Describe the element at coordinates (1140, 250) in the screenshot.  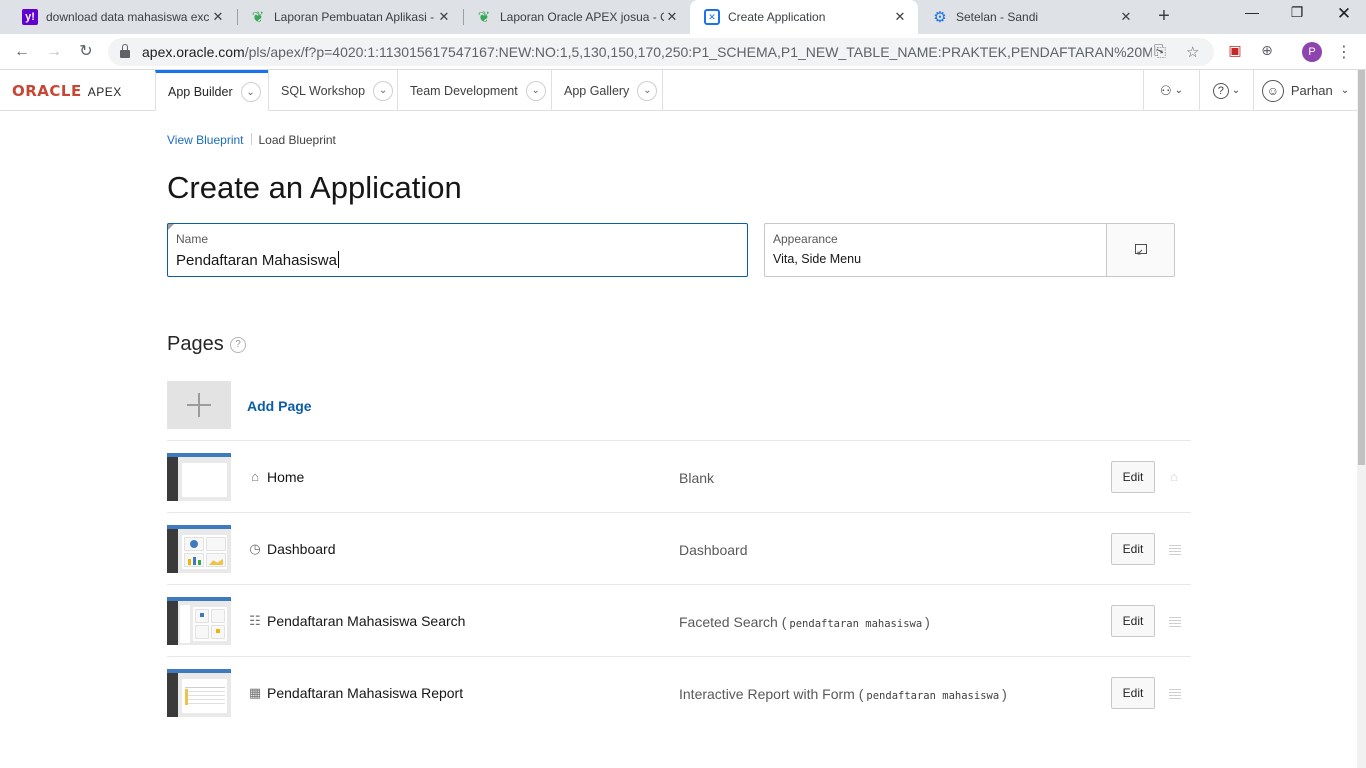
I see `appearance-settings-button` at that location.